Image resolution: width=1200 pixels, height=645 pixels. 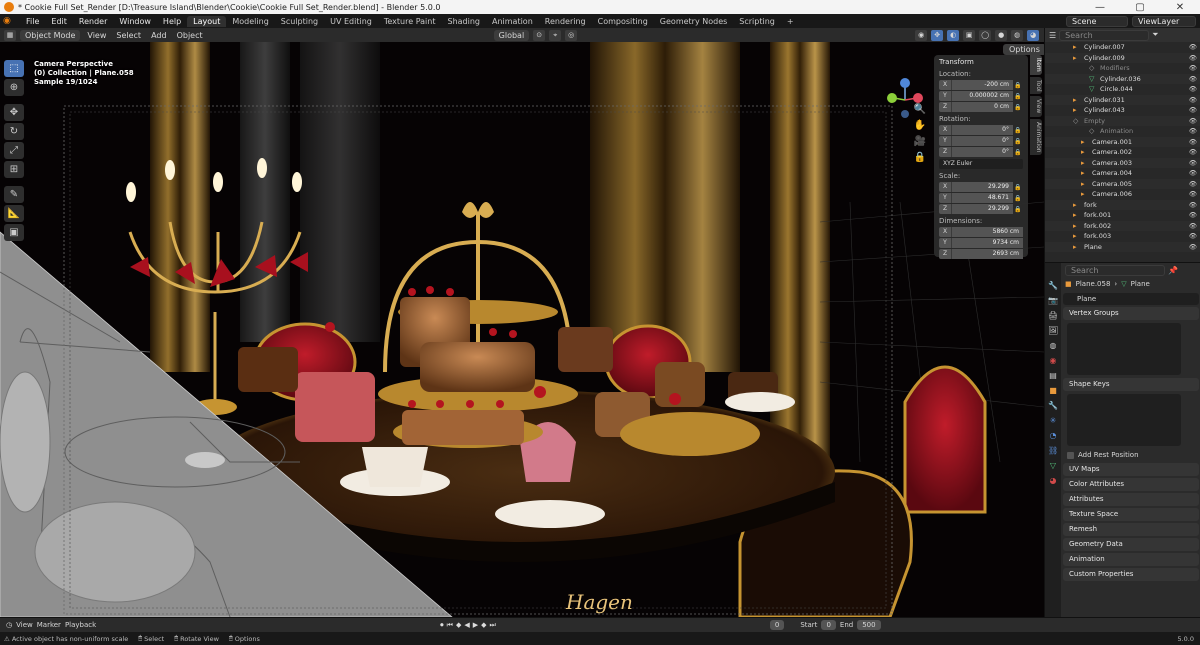 What do you see at coordinates (1131, 544) in the screenshot?
I see `geometry-data-panel: Geometry Data` at bounding box center [1131, 544].